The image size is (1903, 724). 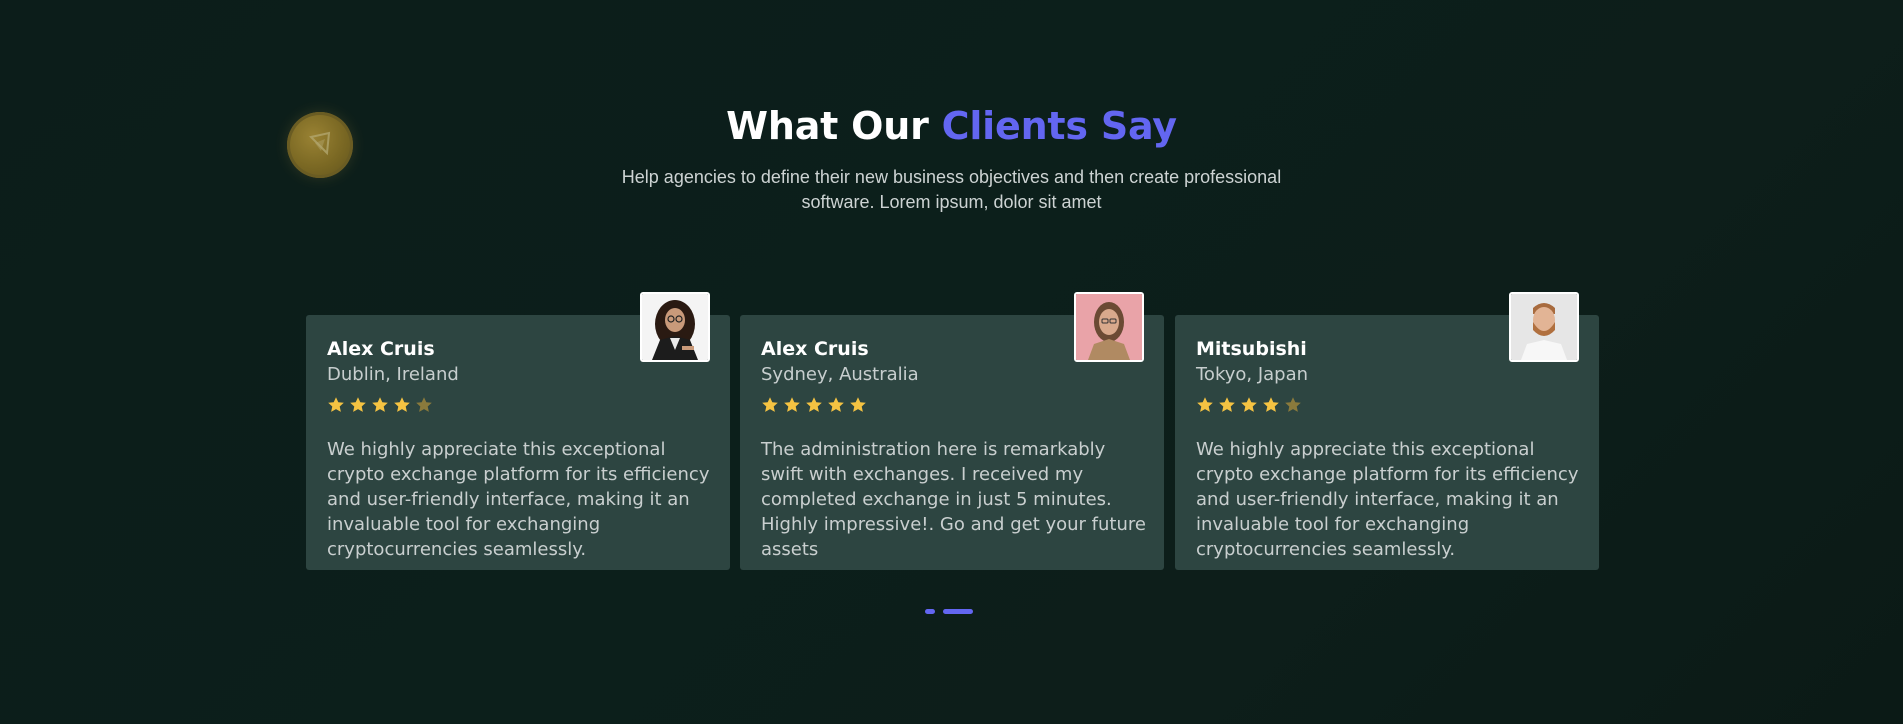 I want to click on section-title: What Our Clients Say, so click(x=951, y=126).